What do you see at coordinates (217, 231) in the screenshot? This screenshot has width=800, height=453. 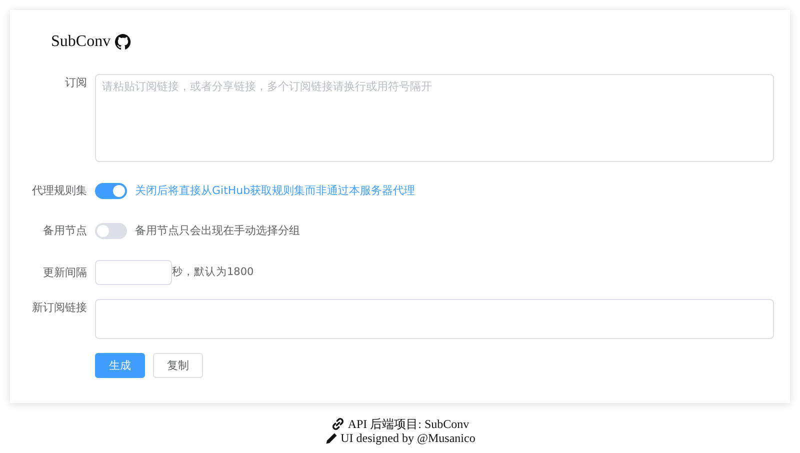 I see `switch-hint: 备用节点只会出现在手动选择分组` at bounding box center [217, 231].